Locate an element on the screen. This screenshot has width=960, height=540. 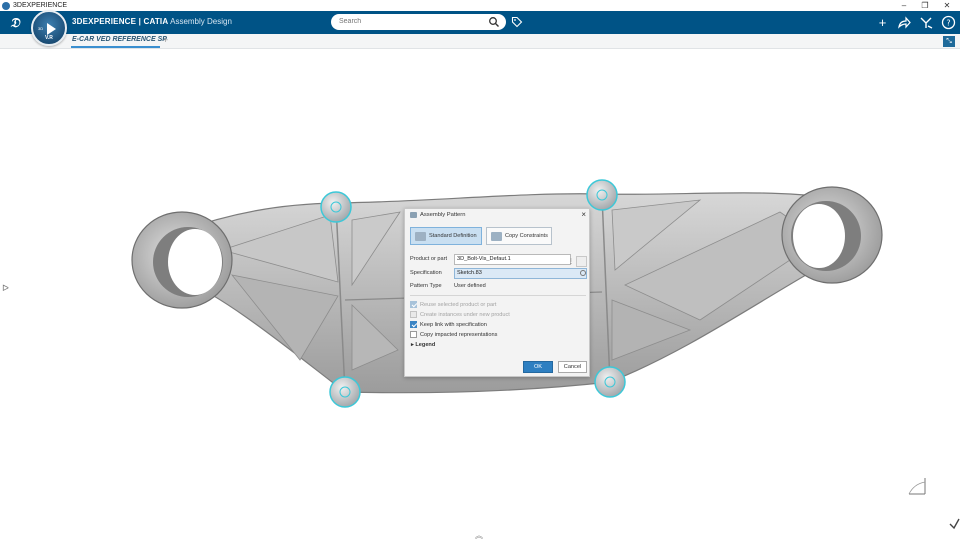
corner-check-icon is located at coordinates (954, 524).